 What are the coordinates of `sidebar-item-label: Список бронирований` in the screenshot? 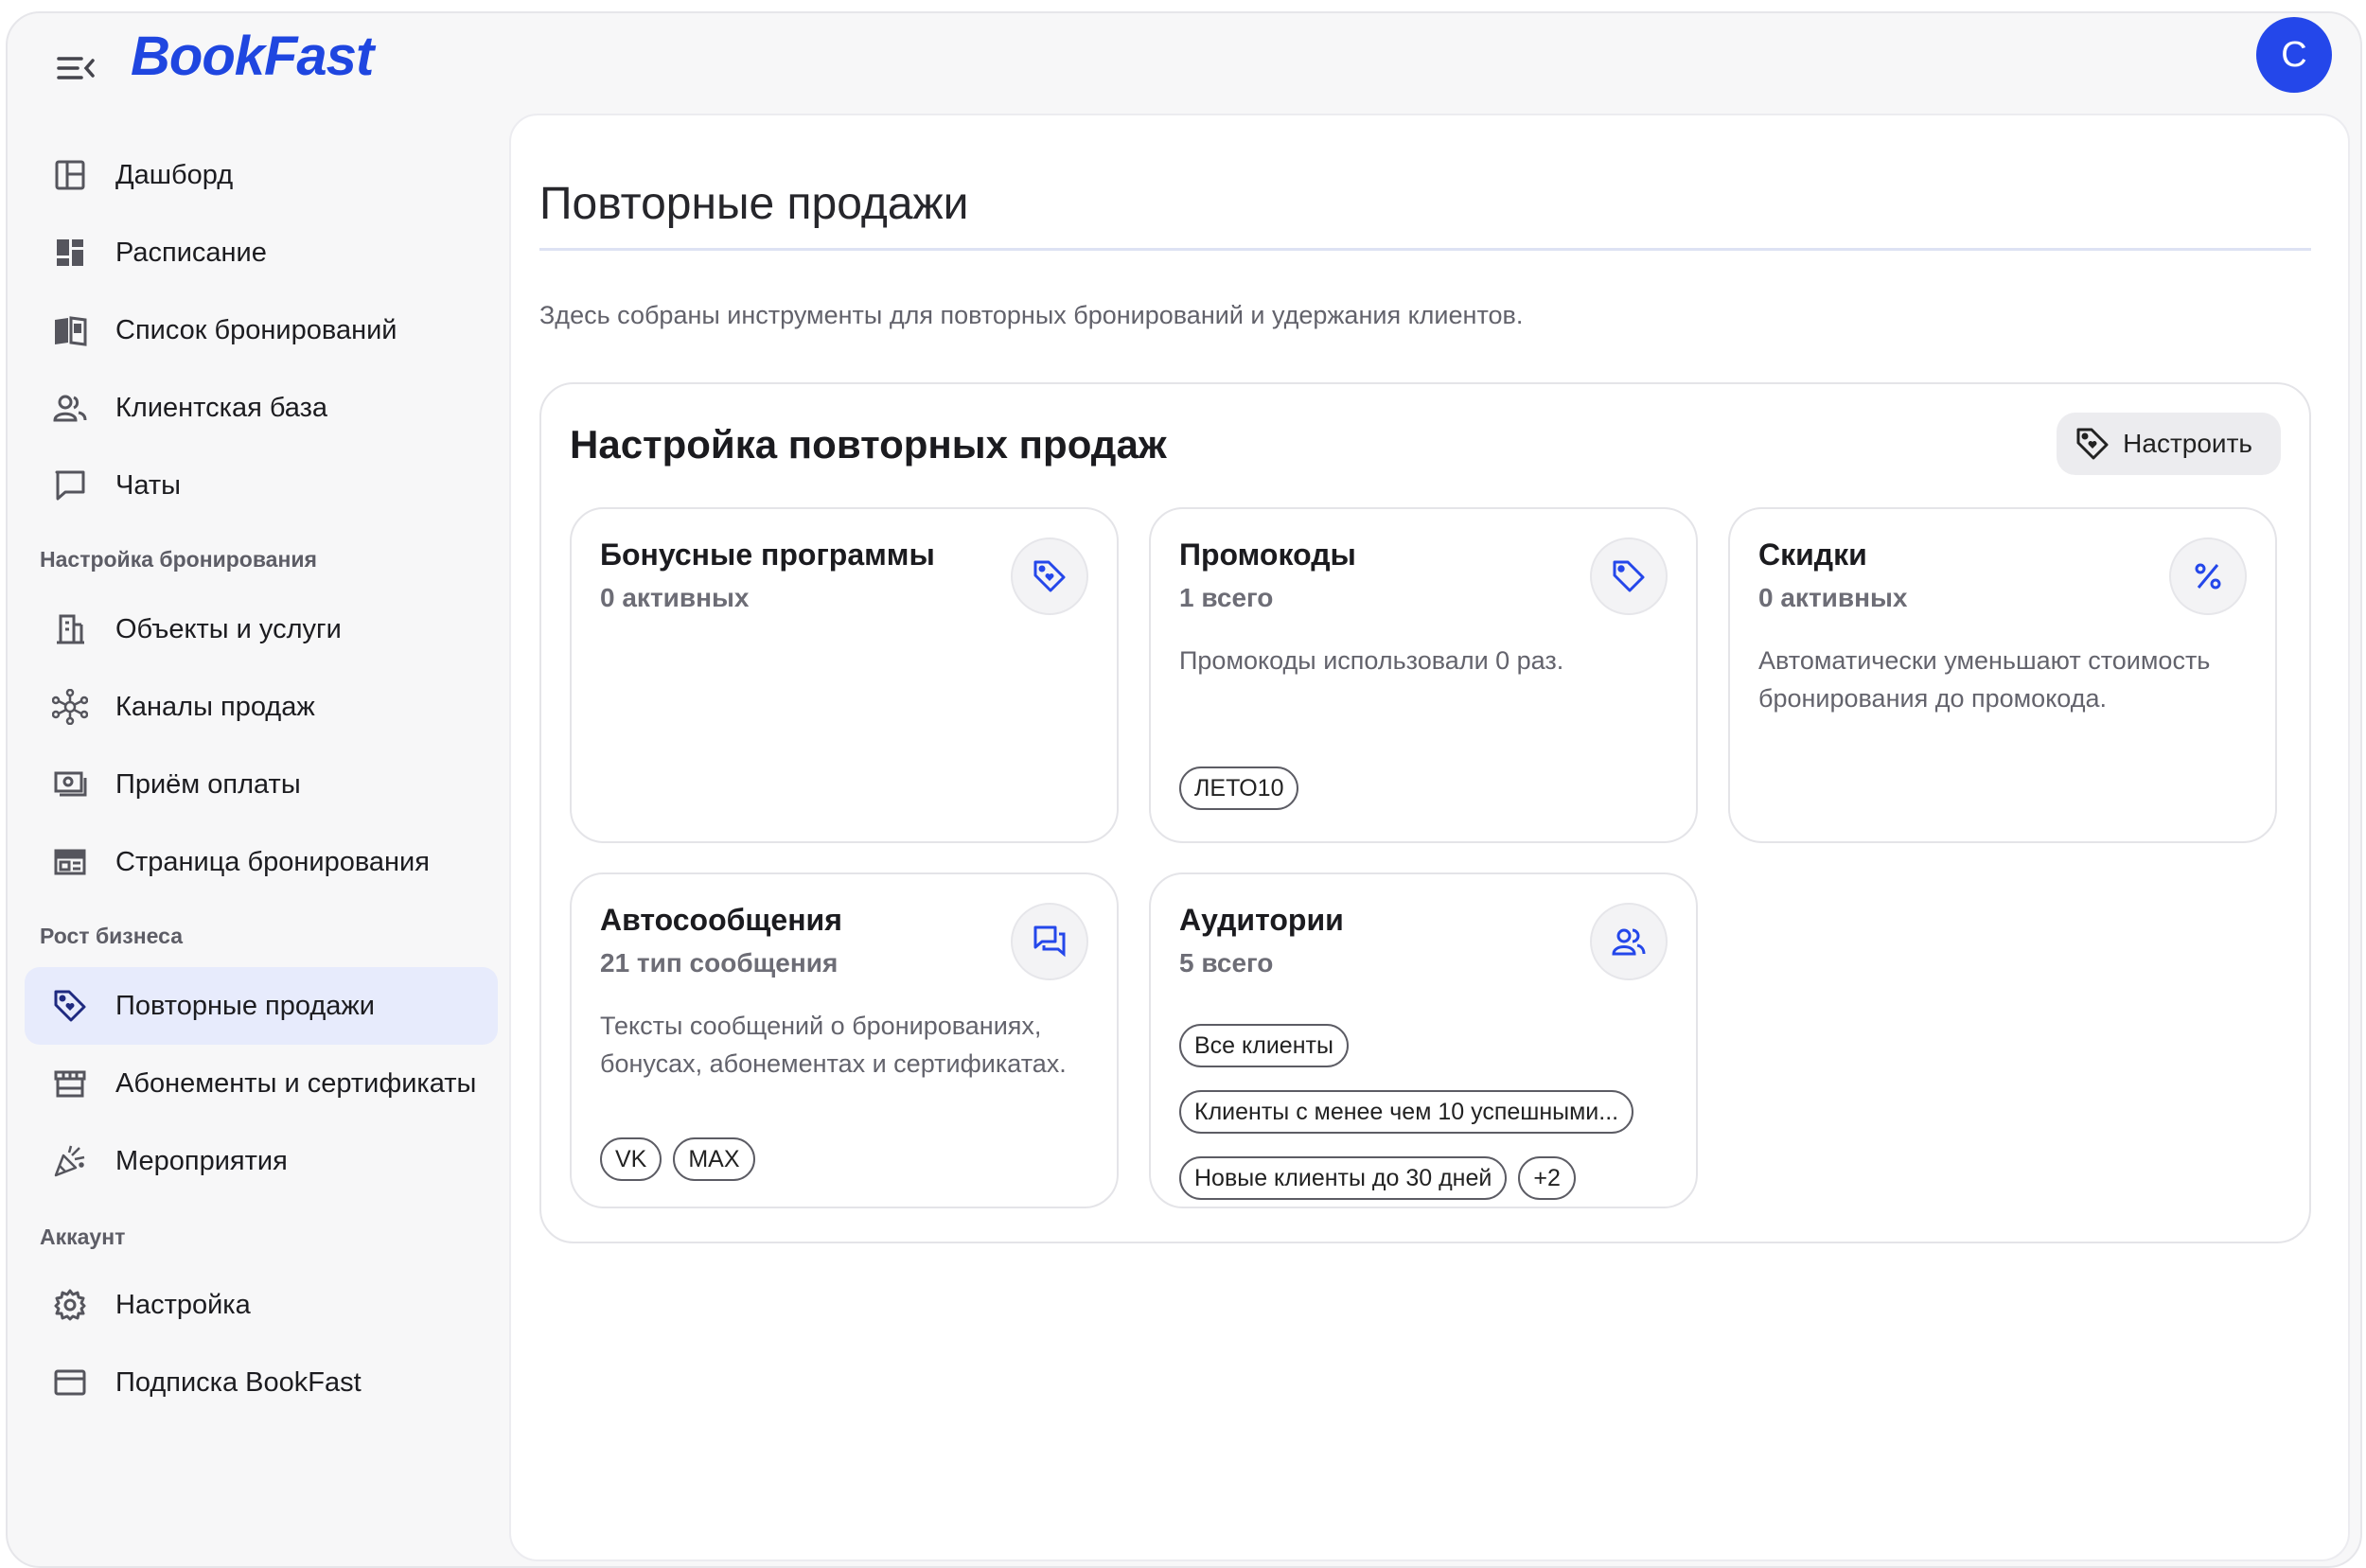 It's located at (256, 329).